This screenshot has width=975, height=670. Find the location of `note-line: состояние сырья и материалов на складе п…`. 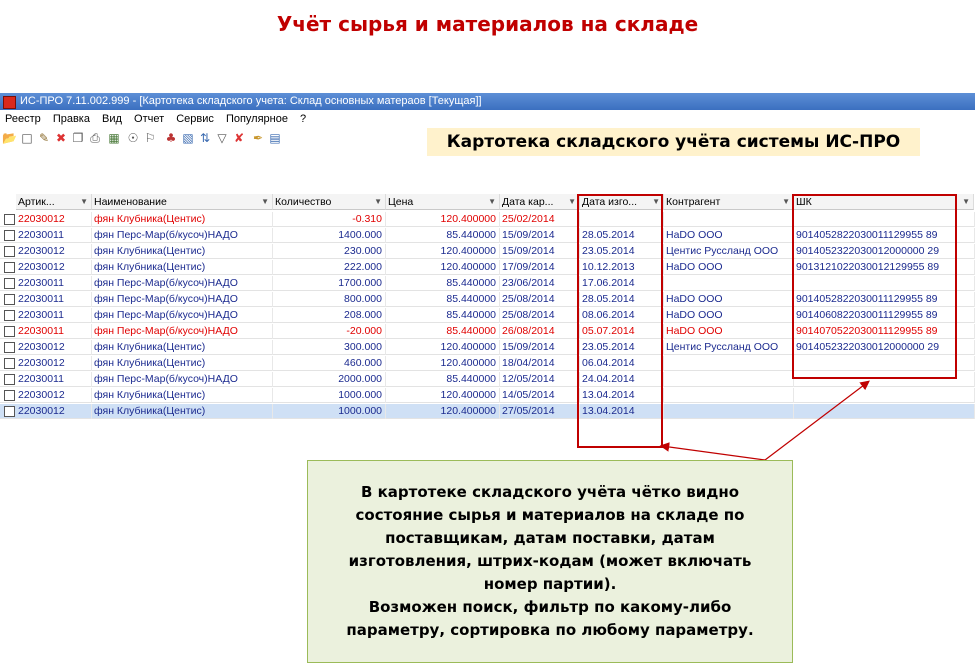

note-line: состояние сырья и материалов на складе п… is located at coordinates (550, 515).